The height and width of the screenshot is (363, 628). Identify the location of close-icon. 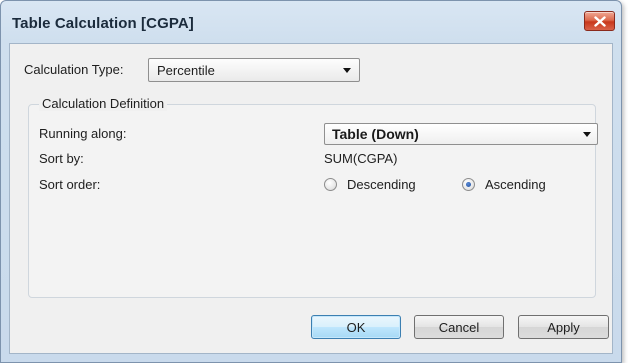
(599, 21).